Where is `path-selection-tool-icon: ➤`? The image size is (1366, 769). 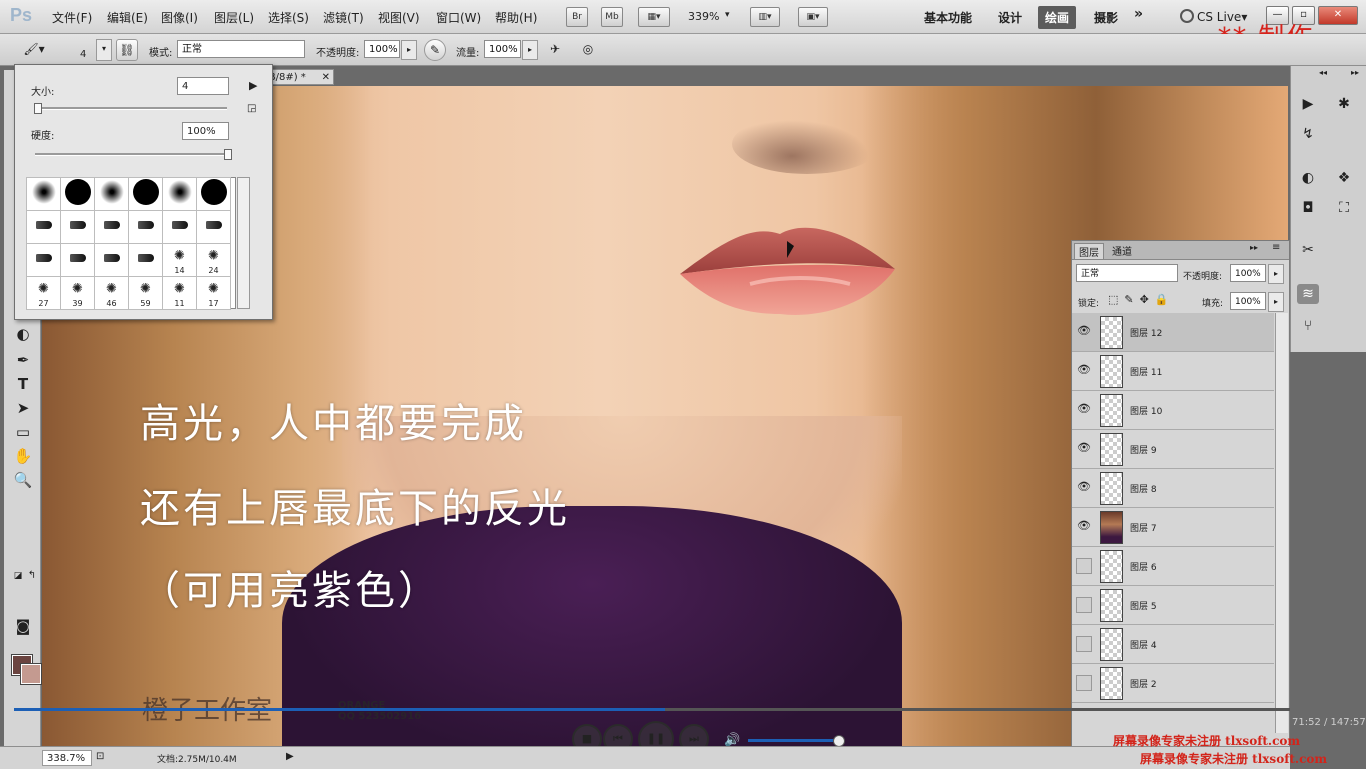 path-selection-tool-icon: ➤ is located at coordinates (23, 408).